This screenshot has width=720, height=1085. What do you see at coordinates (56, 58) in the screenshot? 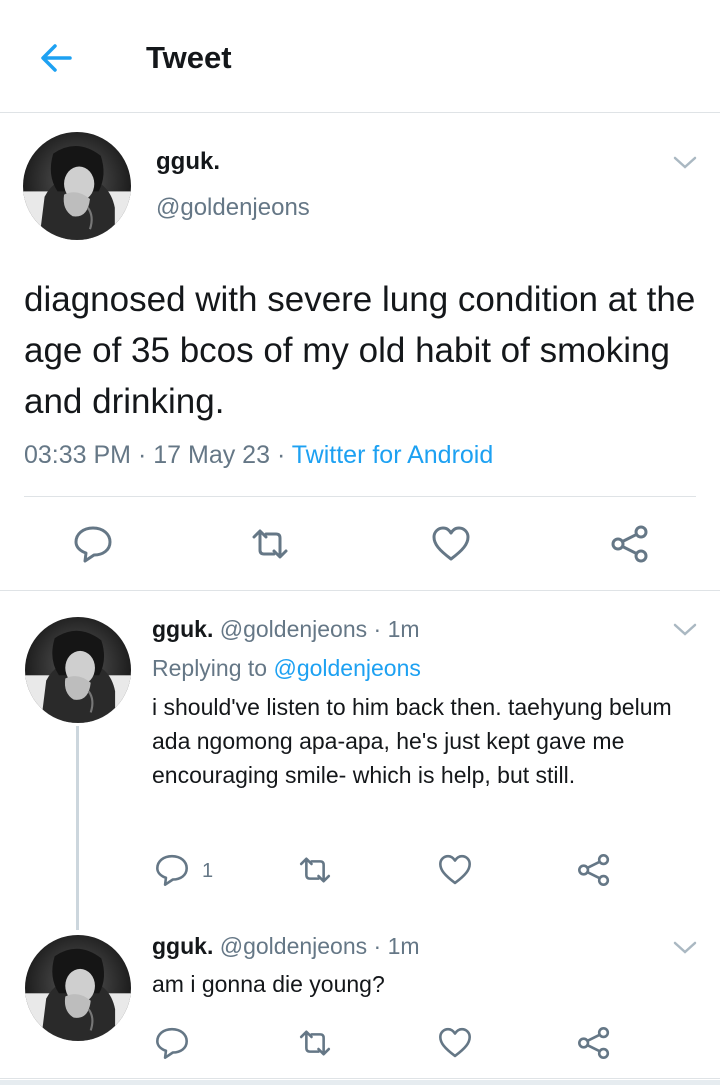
I see `arrow-left-icon` at bounding box center [56, 58].